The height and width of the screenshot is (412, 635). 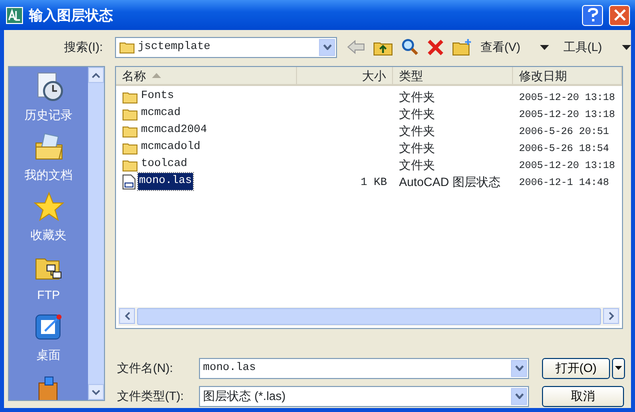 What do you see at coordinates (611, 316) in the screenshot?
I see `chevron-right-icon` at bounding box center [611, 316].